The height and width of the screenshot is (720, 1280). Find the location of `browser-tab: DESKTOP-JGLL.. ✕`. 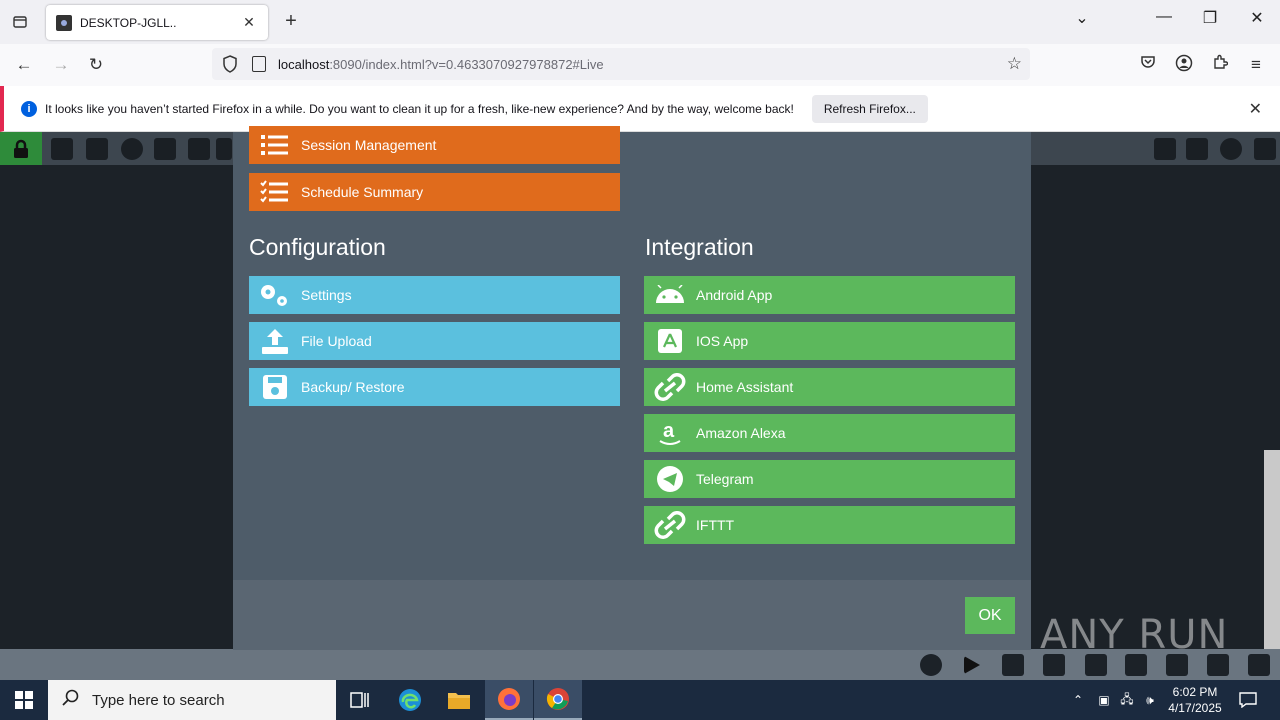

browser-tab: DESKTOP-JGLL.. ✕ is located at coordinates (157, 22).